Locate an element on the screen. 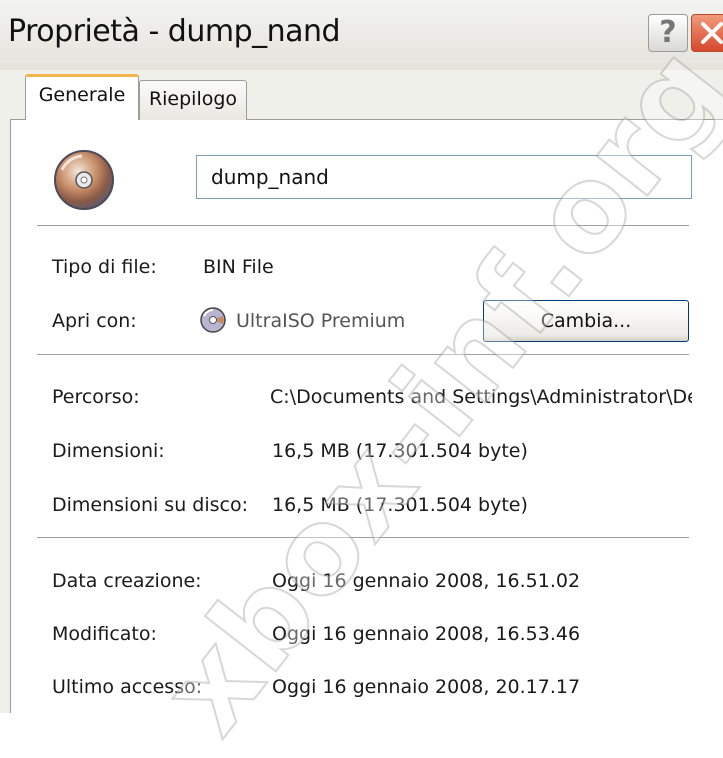 The image size is (723, 758). created-label: Data creazione: is located at coordinates (127, 581).